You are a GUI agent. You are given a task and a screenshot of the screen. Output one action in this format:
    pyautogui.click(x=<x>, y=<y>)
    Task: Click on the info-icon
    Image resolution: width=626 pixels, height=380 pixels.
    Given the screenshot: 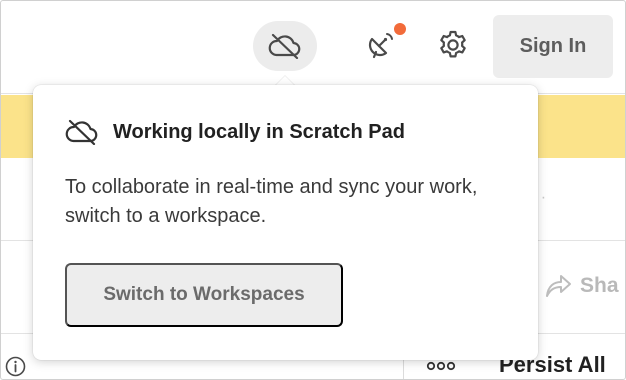 What is the action you would take?
    pyautogui.click(x=15, y=366)
    